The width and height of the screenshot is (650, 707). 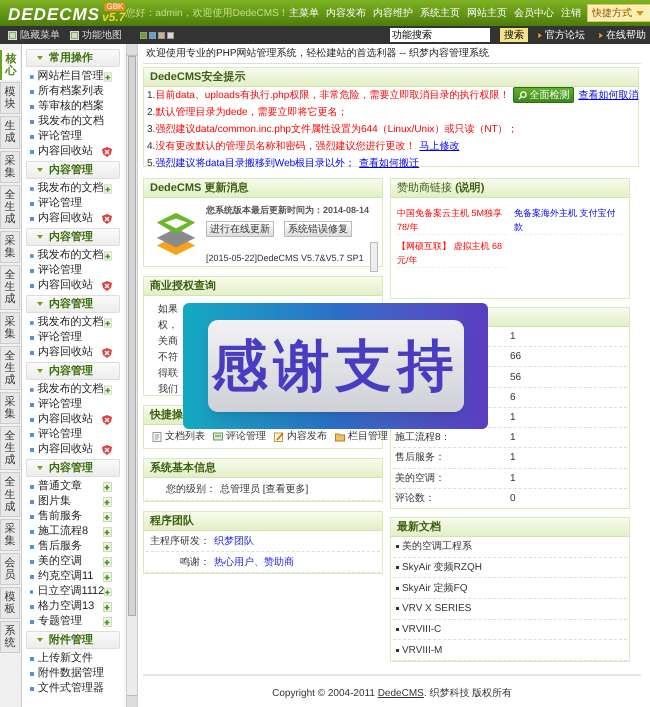 What do you see at coordinates (96, 35) in the screenshot?
I see `toolbar-button: 功能地图` at bounding box center [96, 35].